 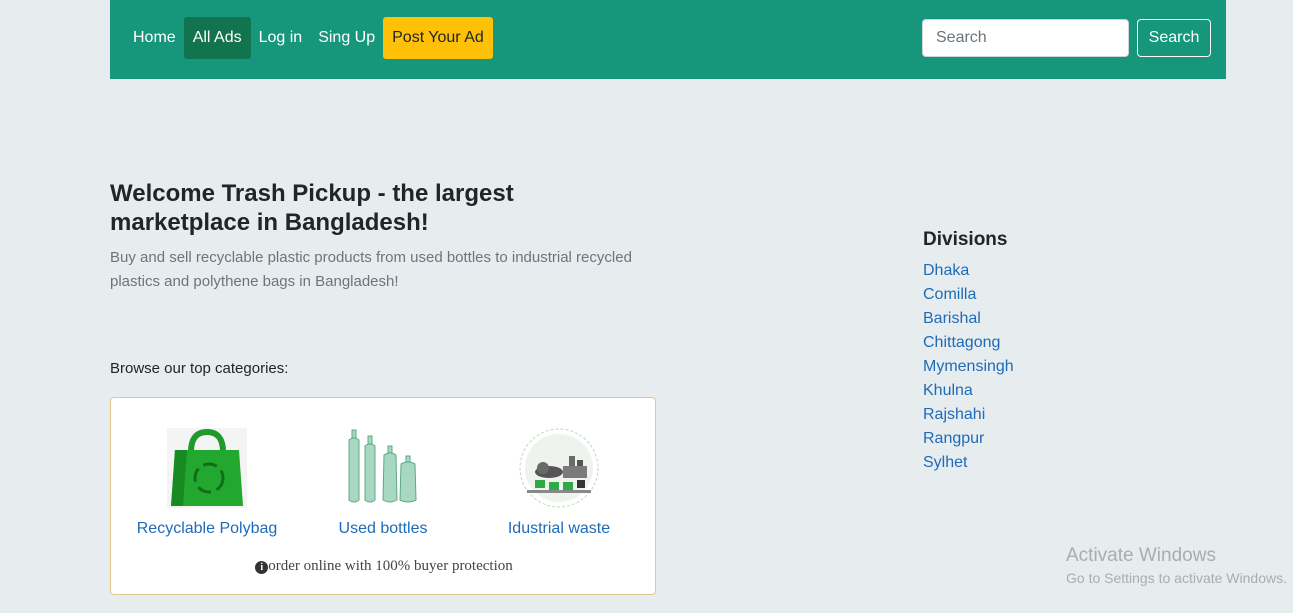 What do you see at coordinates (217, 38) in the screenshot?
I see `nav-all-ads-link: All Ads` at bounding box center [217, 38].